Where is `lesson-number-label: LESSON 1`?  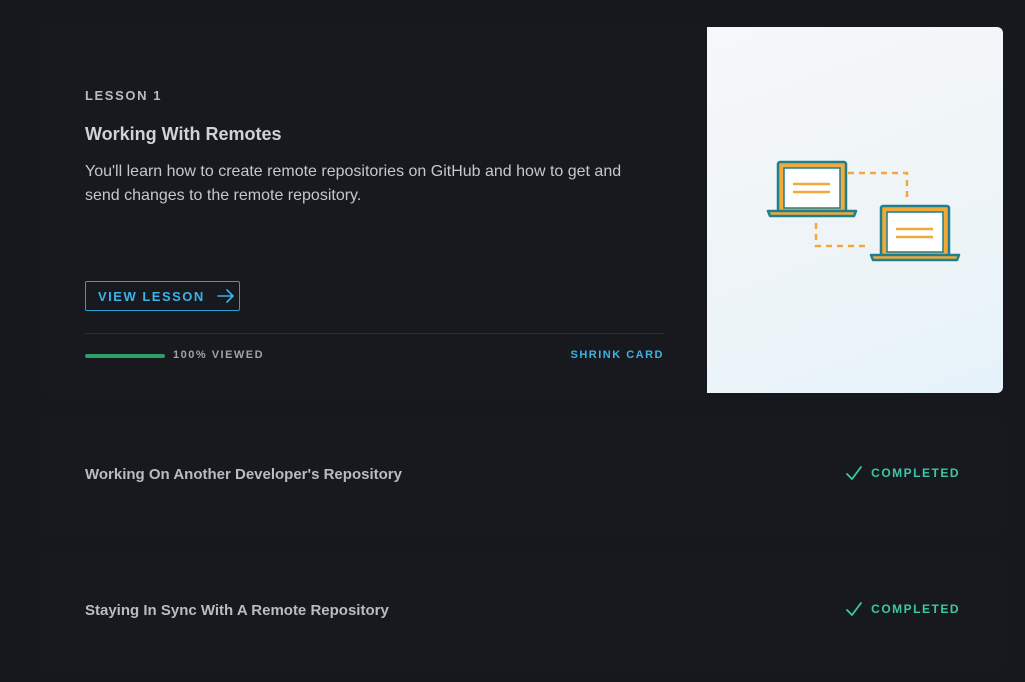 lesson-number-label: LESSON 1 is located at coordinates (124, 95).